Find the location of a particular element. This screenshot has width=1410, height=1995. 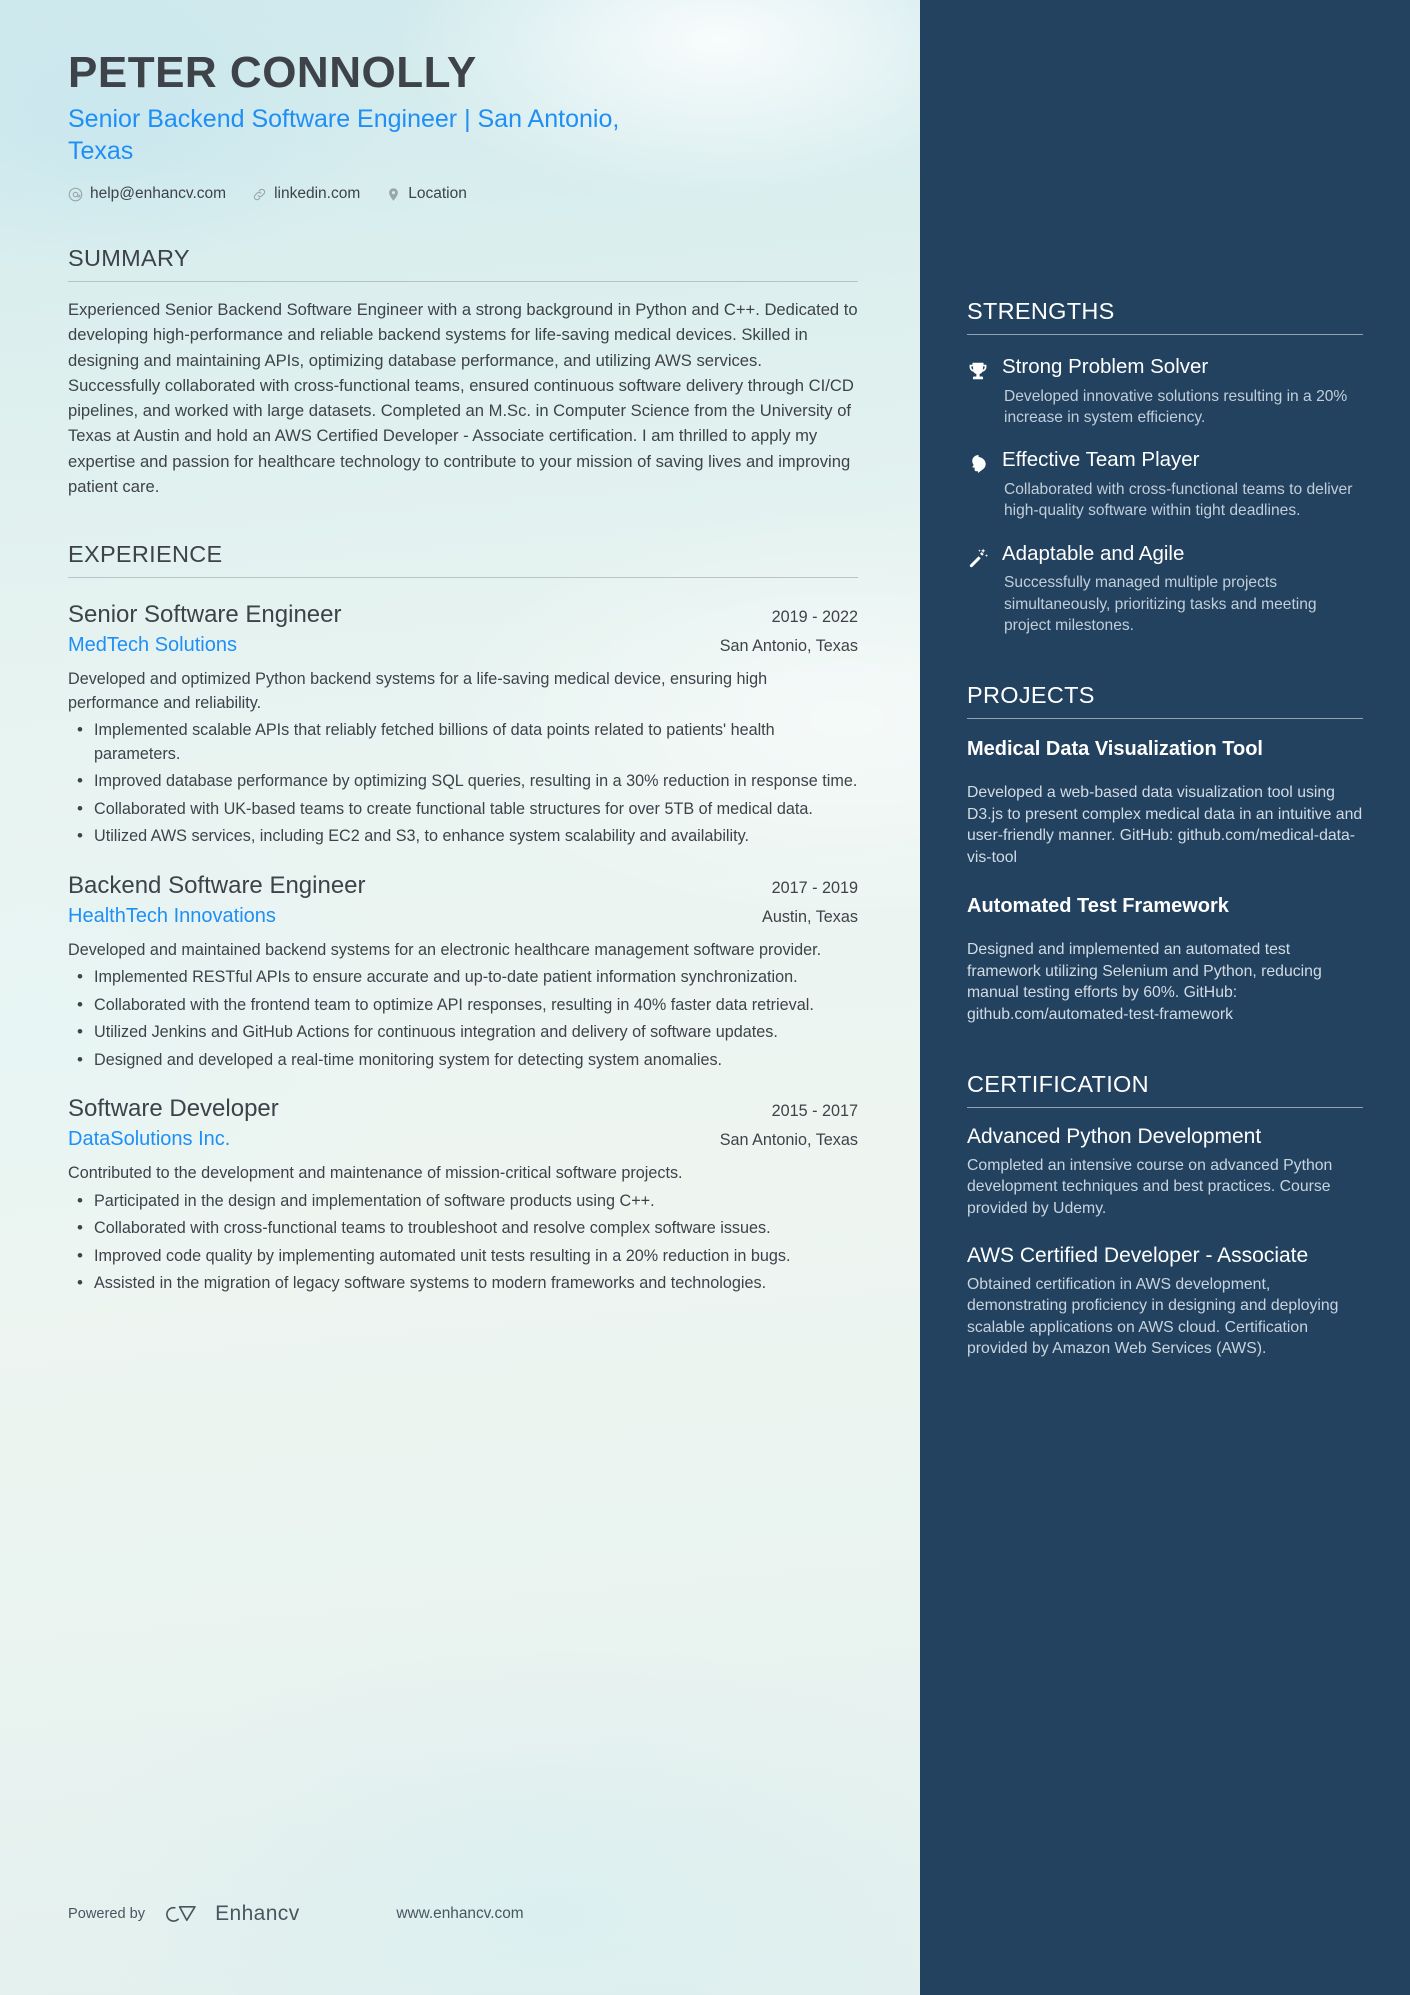

enhancv-logo: Enhancv is located at coordinates (229, 1914).